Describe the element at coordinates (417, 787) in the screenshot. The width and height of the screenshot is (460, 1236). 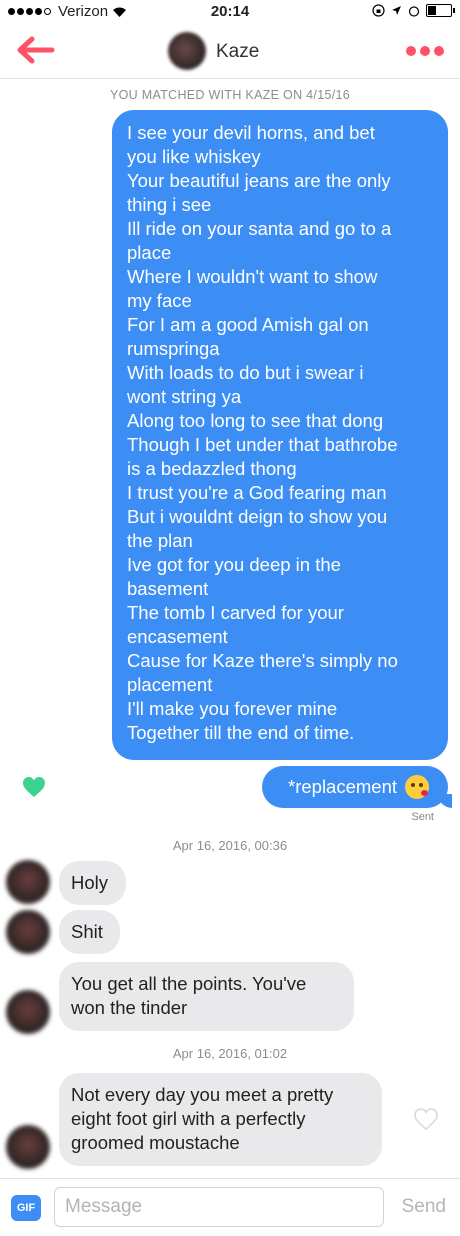
I see `kiss-wink-emoji-icon` at that location.